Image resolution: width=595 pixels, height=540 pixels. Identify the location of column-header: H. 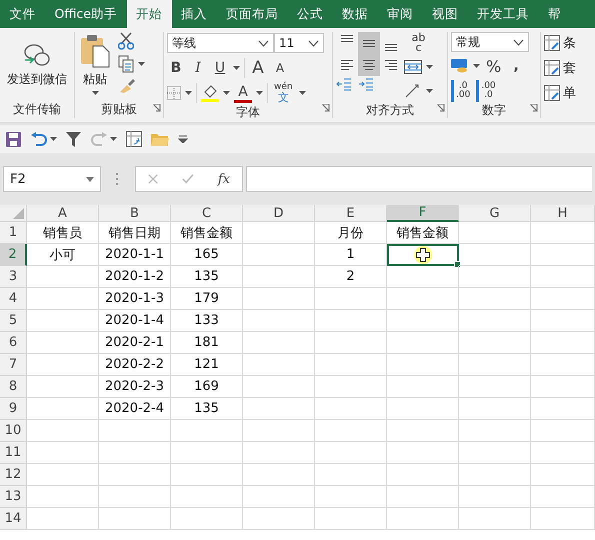
(563, 213).